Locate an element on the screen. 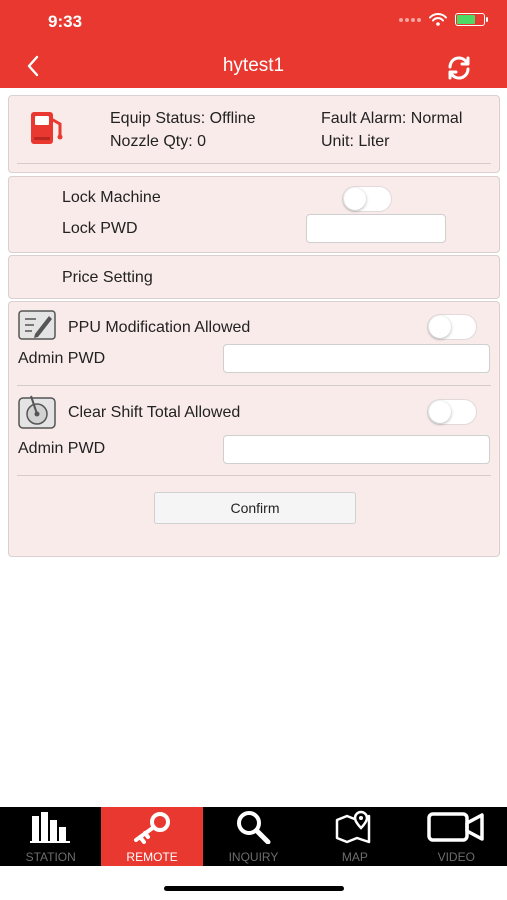 The height and width of the screenshot is (900, 507). tab-label: MAP is located at coordinates (354, 857).